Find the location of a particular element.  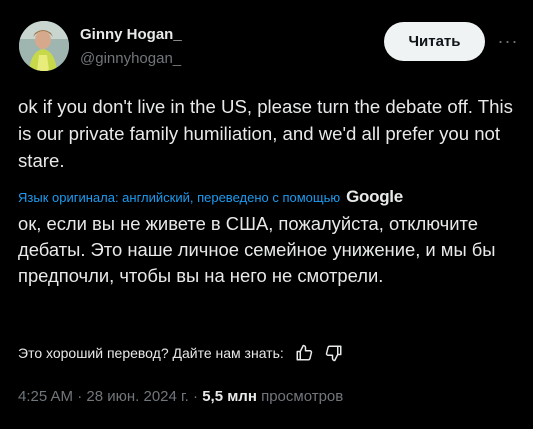

views-count: 5,5 млн is located at coordinates (229, 396).